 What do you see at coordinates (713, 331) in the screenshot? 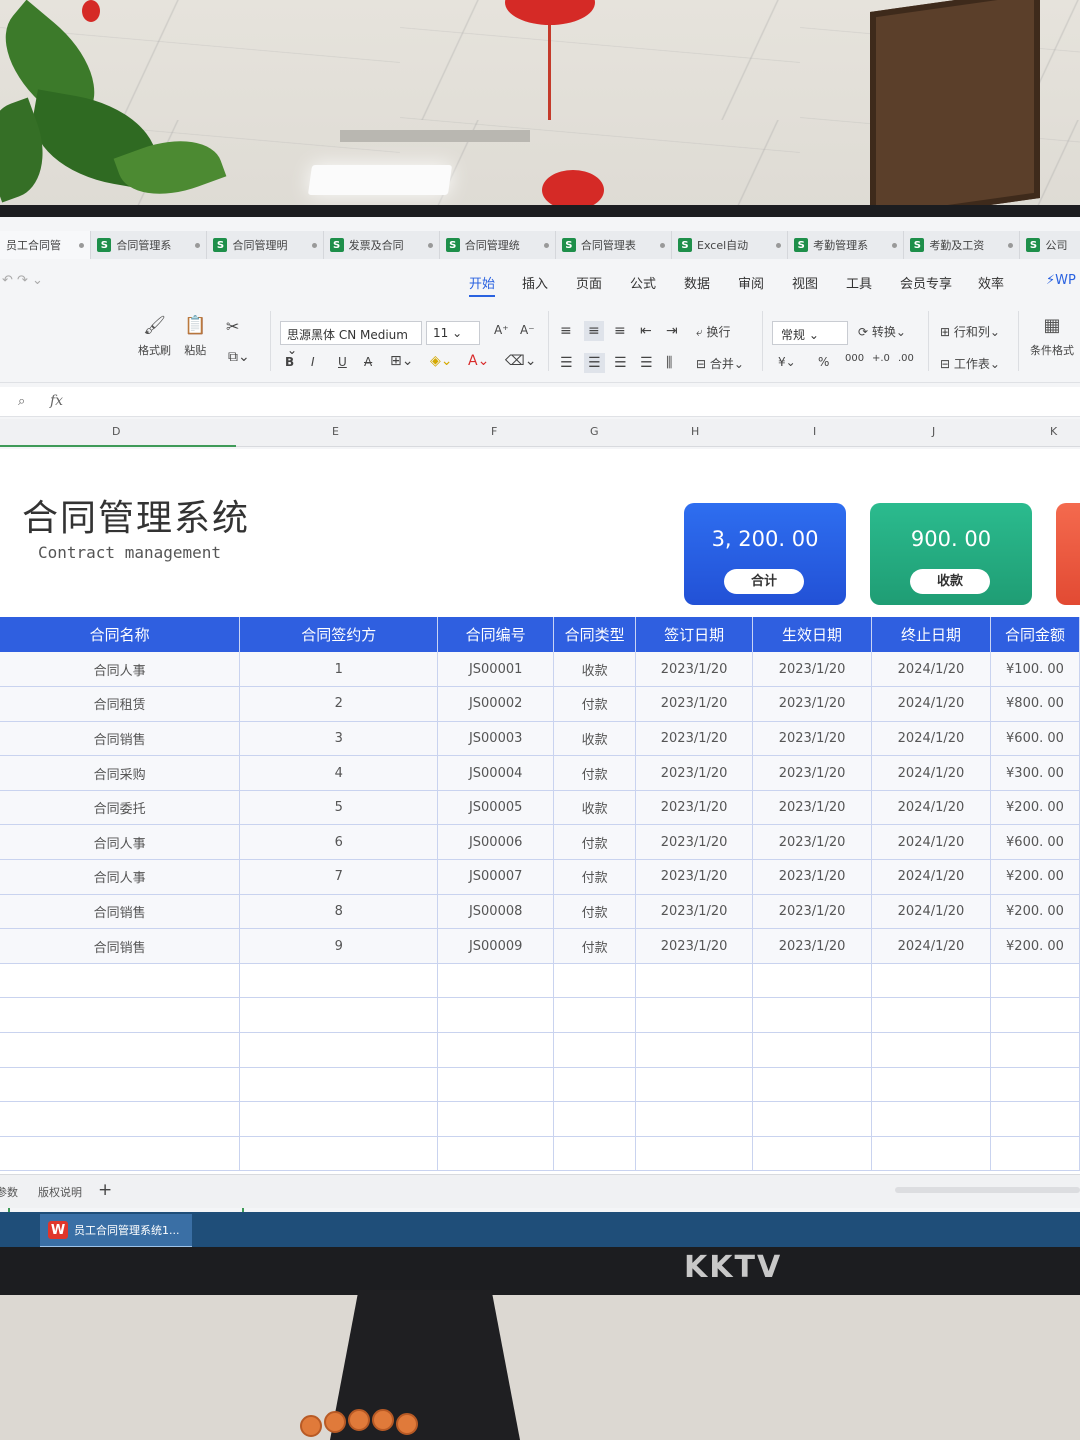
I see `wrap-text-button: ⤶ 换行` at bounding box center [713, 331].